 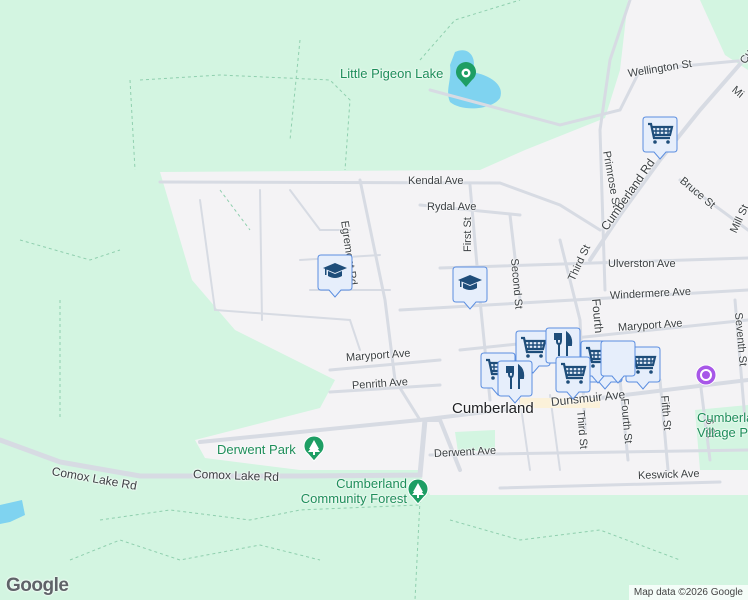 What do you see at coordinates (642, 264) in the screenshot?
I see `street-label: Ulverston Ave` at bounding box center [642, 264].